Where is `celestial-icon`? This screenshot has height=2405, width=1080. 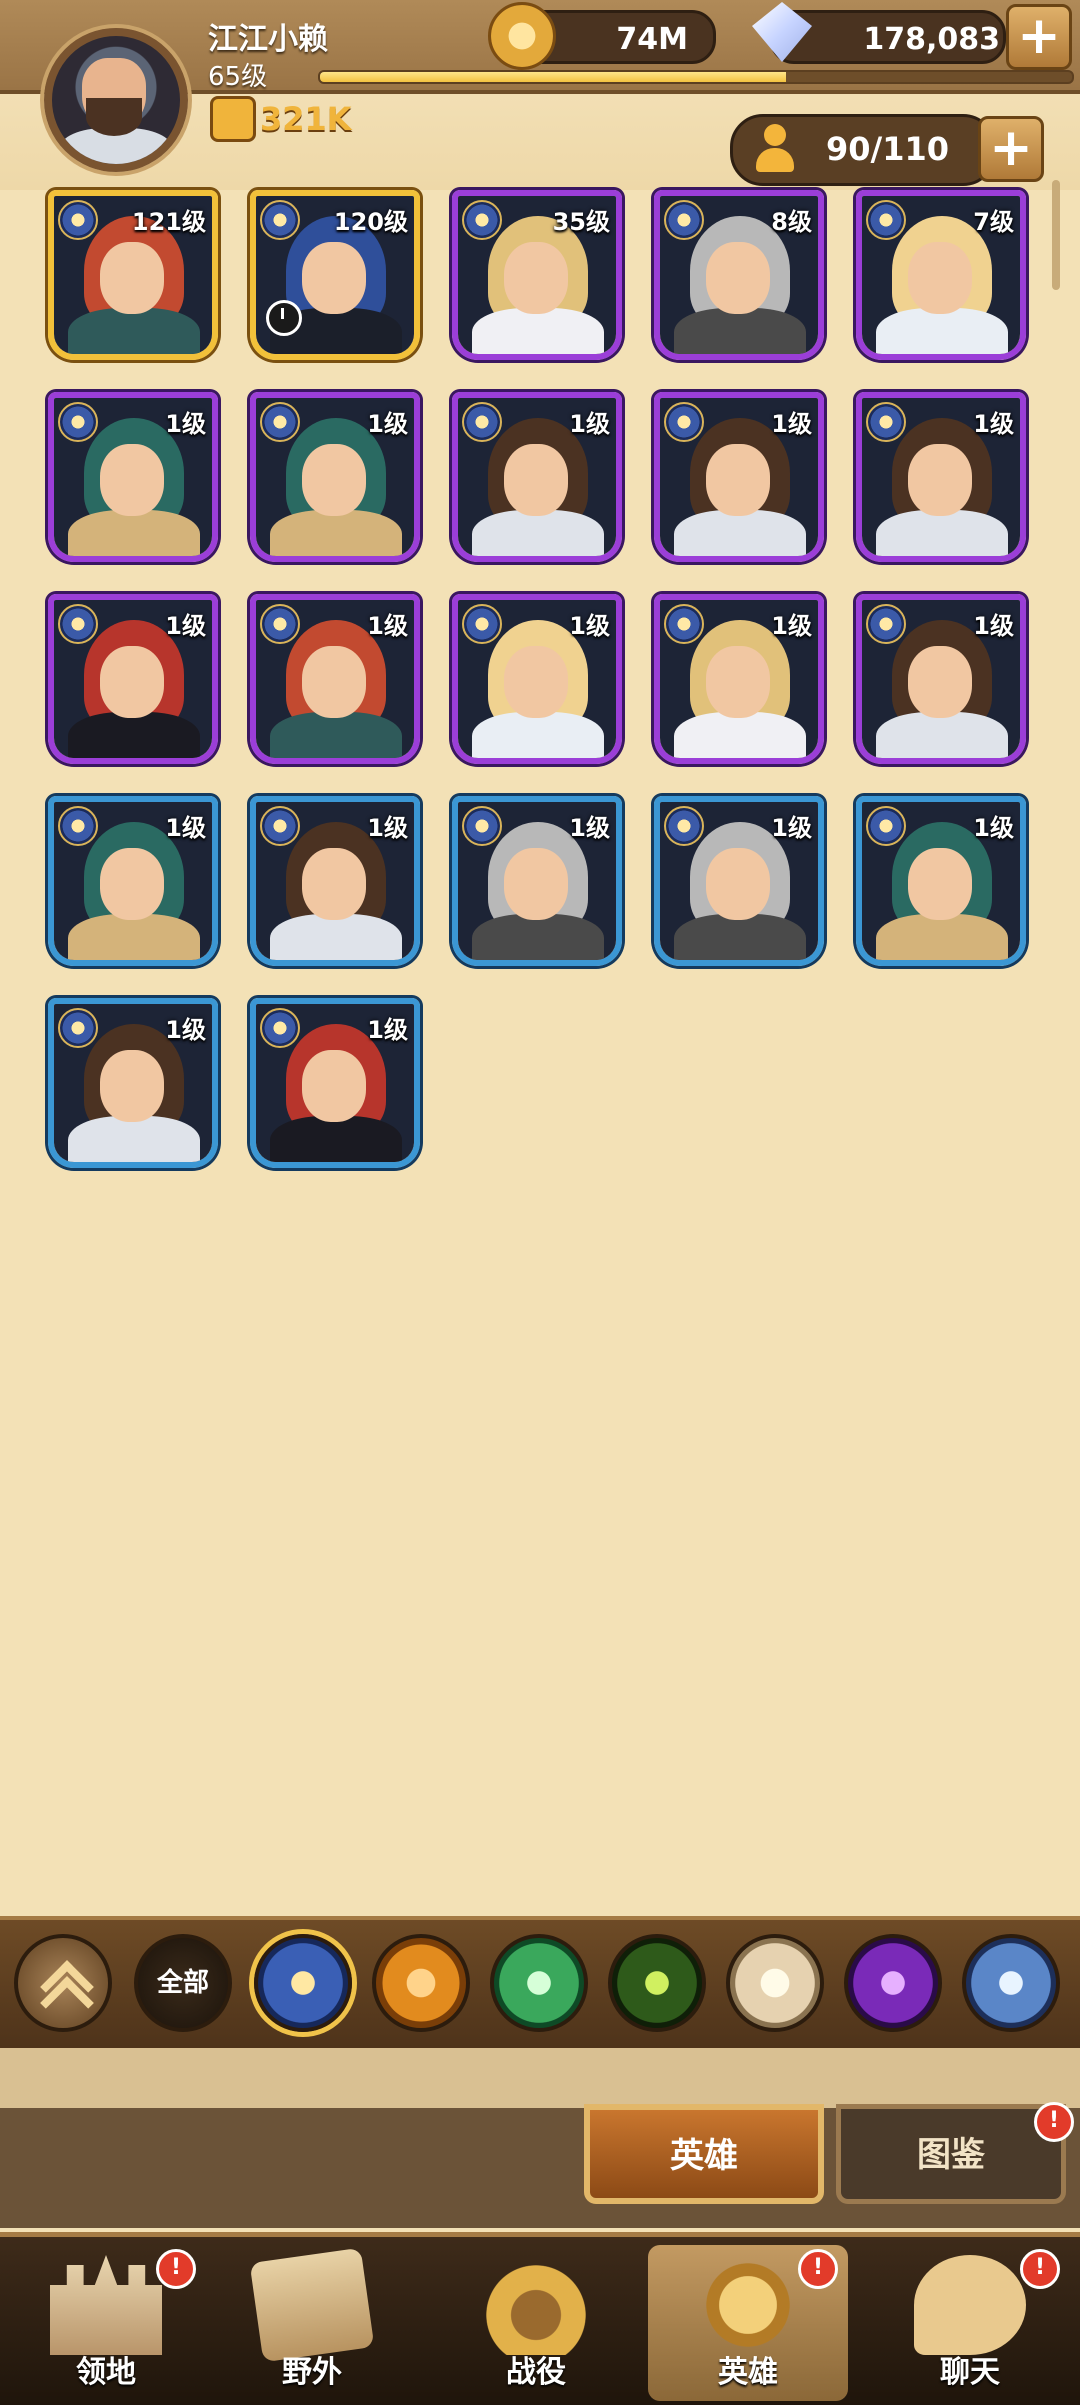 celestial-icon is located at coordinates (775, 1983).